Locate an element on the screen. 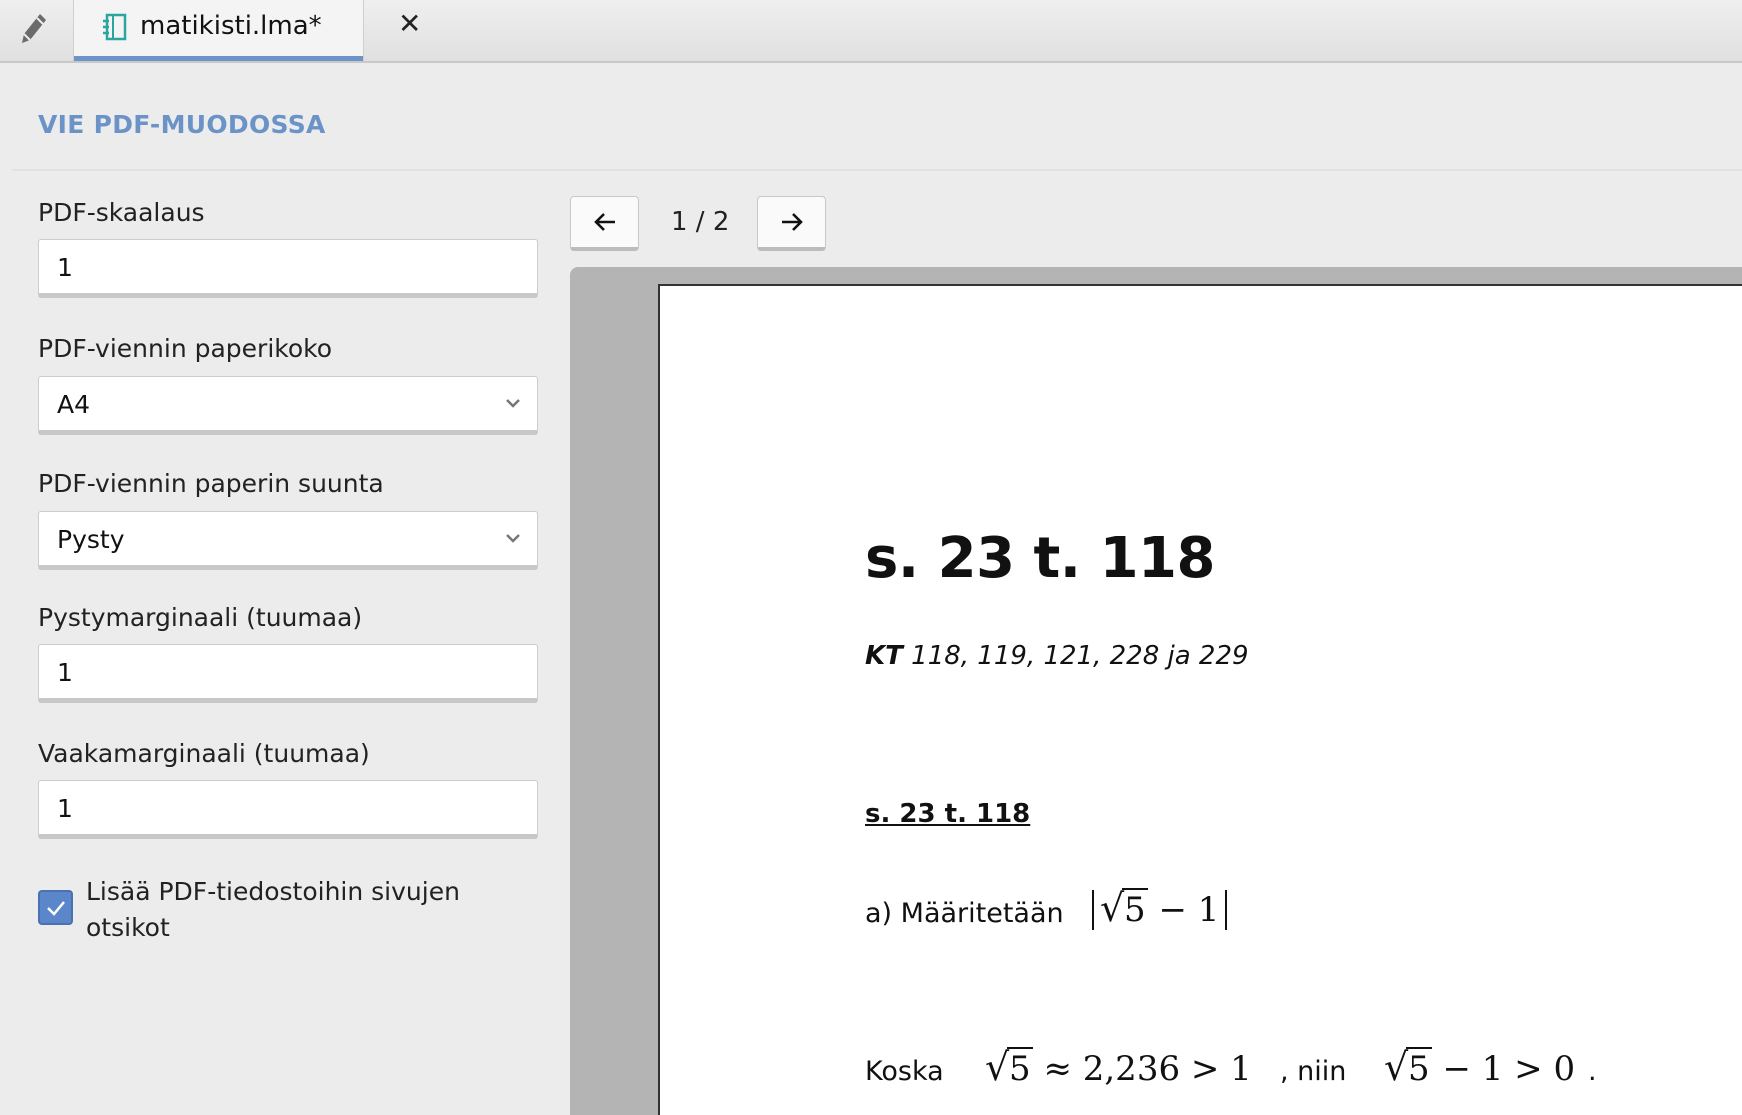 Image resolution: width=1742 pixels, height=1115 pixels. tab-matikisti: matikisti.lma* ✕ is located at coordinates (247, 30).